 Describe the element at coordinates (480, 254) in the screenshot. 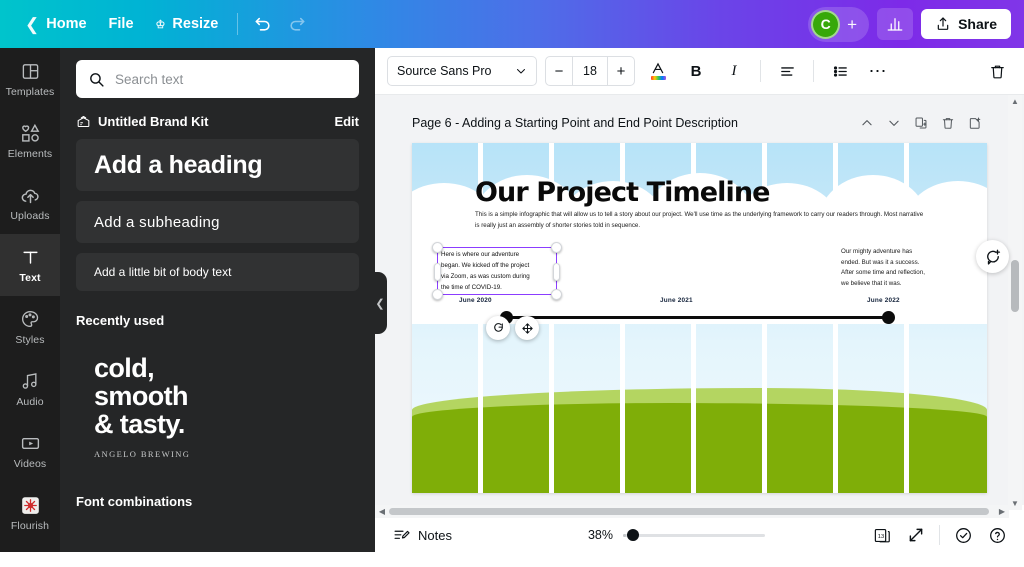

I see `selected-text-line-1: Here is where our adventure` at that location.